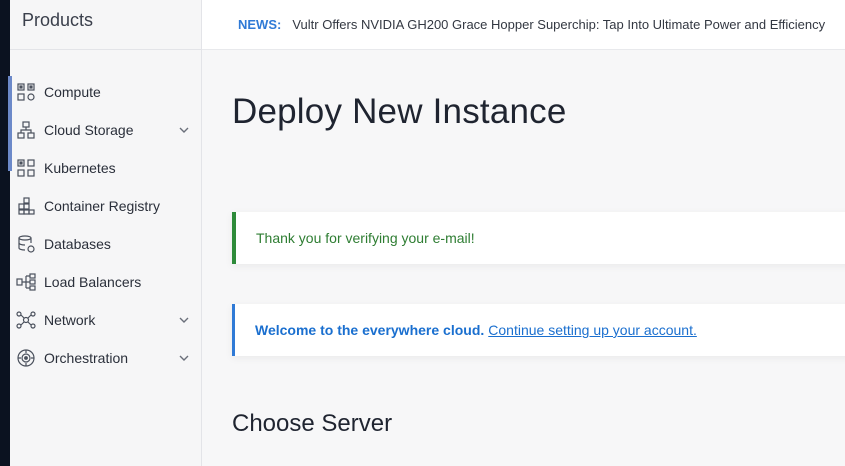 This screenshot has height=466, width=845. I want to click on sidebar-item-label: Compute, so click(72, 92).